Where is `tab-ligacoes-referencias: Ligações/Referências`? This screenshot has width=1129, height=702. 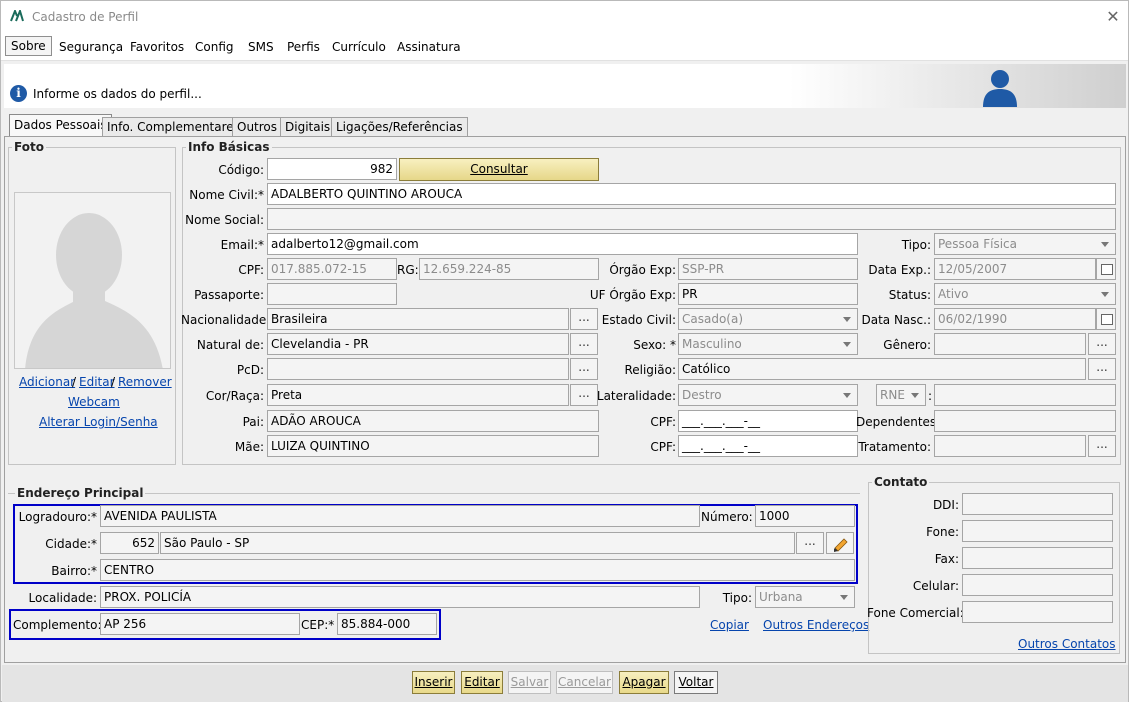 tab-ligacoes-referencias: Ligações/Referências is located at coordinates (399, 126).